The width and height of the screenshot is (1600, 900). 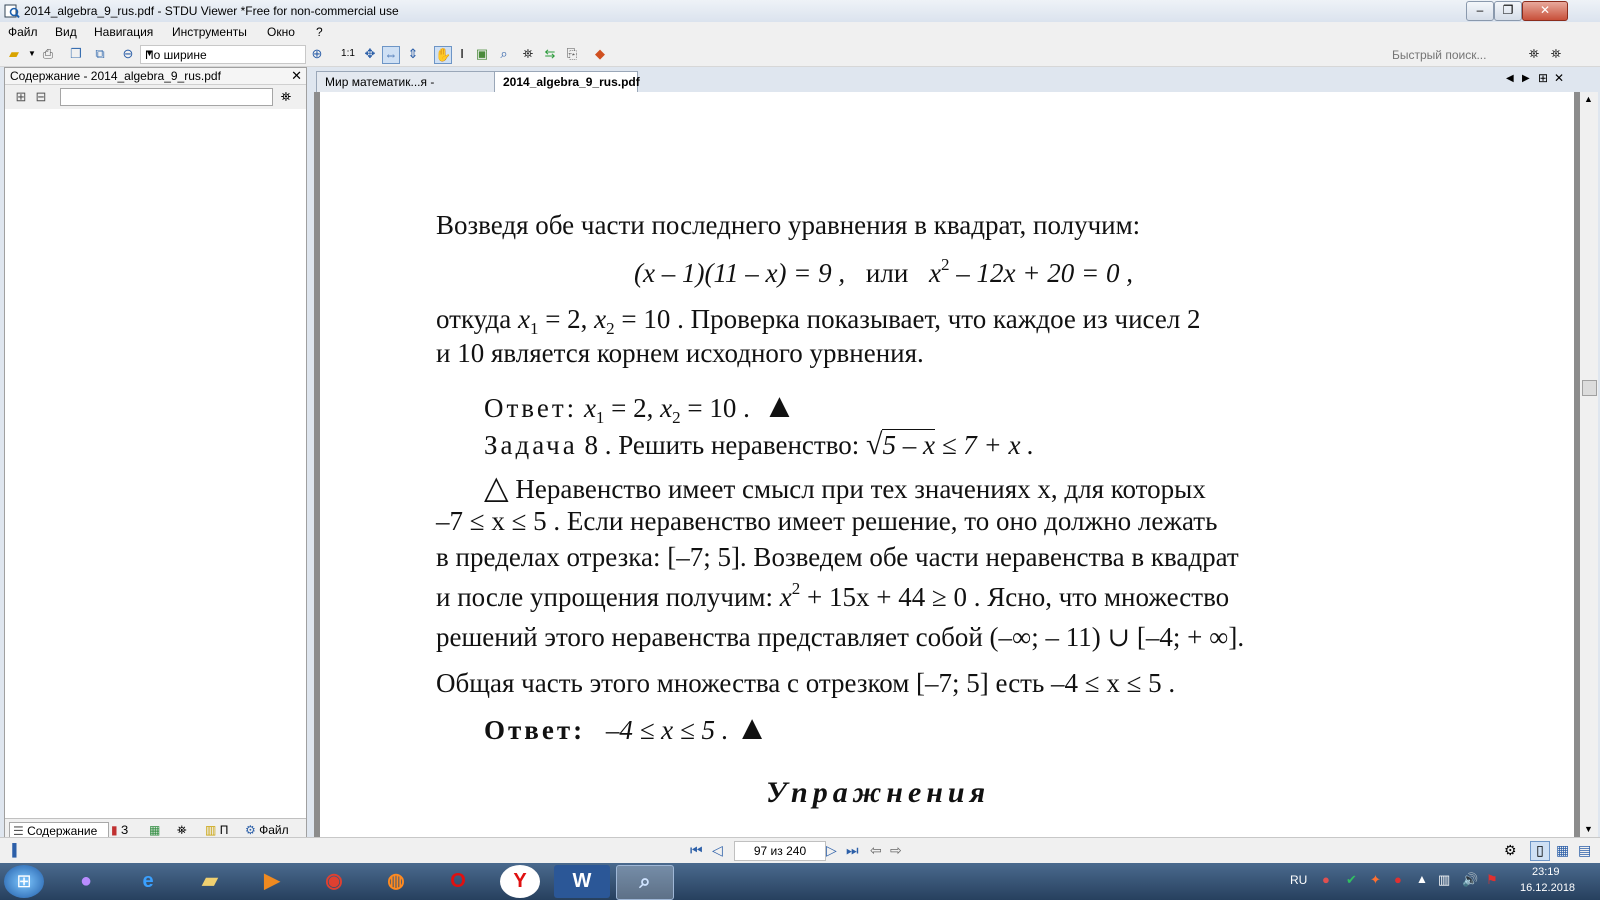 What do you see at coordinates (155, 830) in the screenshot?
I see `thumbnails-icon: ▦` at bounding box center [155, 830].